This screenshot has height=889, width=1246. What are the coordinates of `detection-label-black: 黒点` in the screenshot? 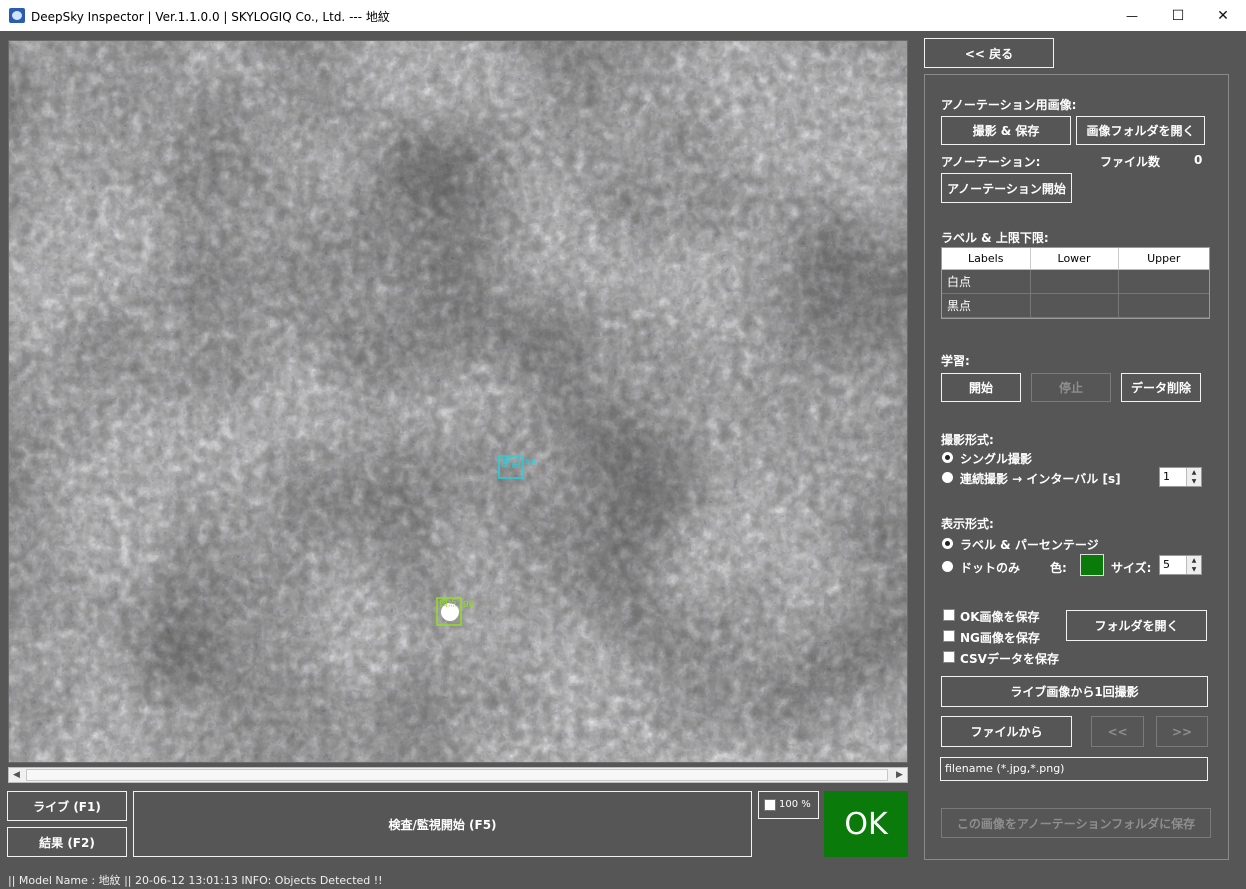 It's located at (511, 464).